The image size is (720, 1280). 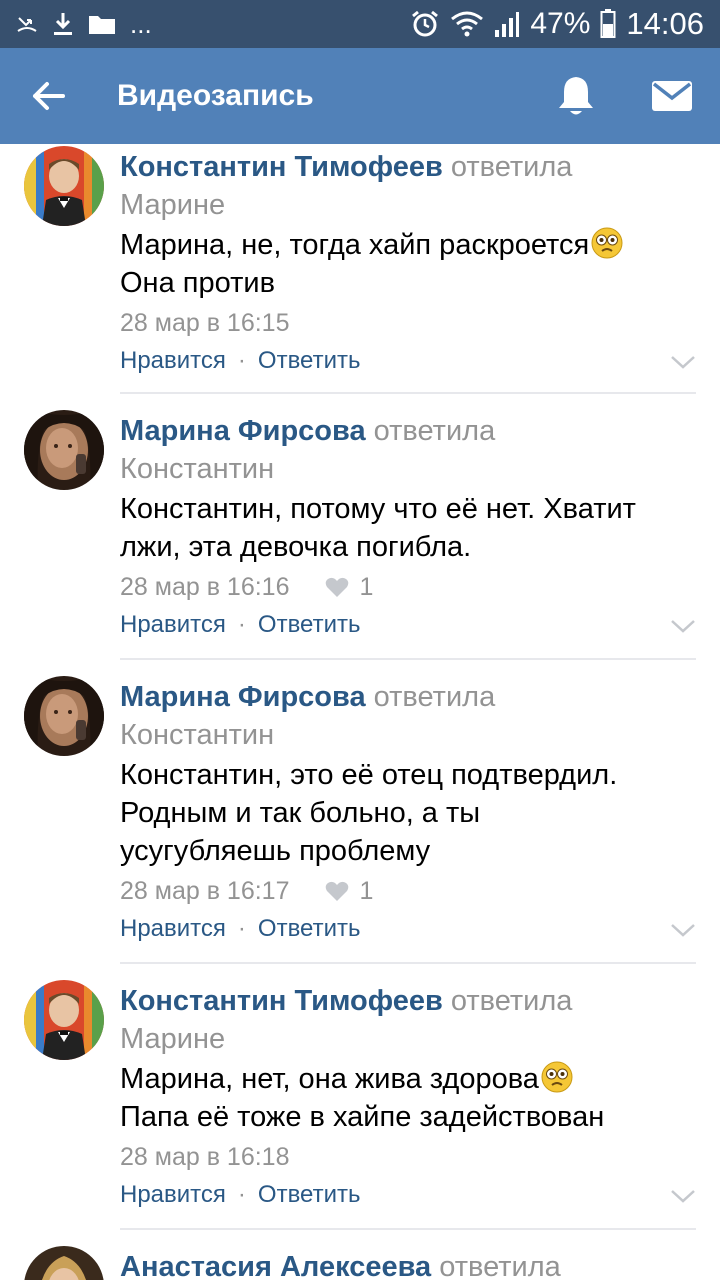 What do you see at coordinates (102, 25) in the screenshot?
I see `folder-icon` at bounding box center [102, 25].